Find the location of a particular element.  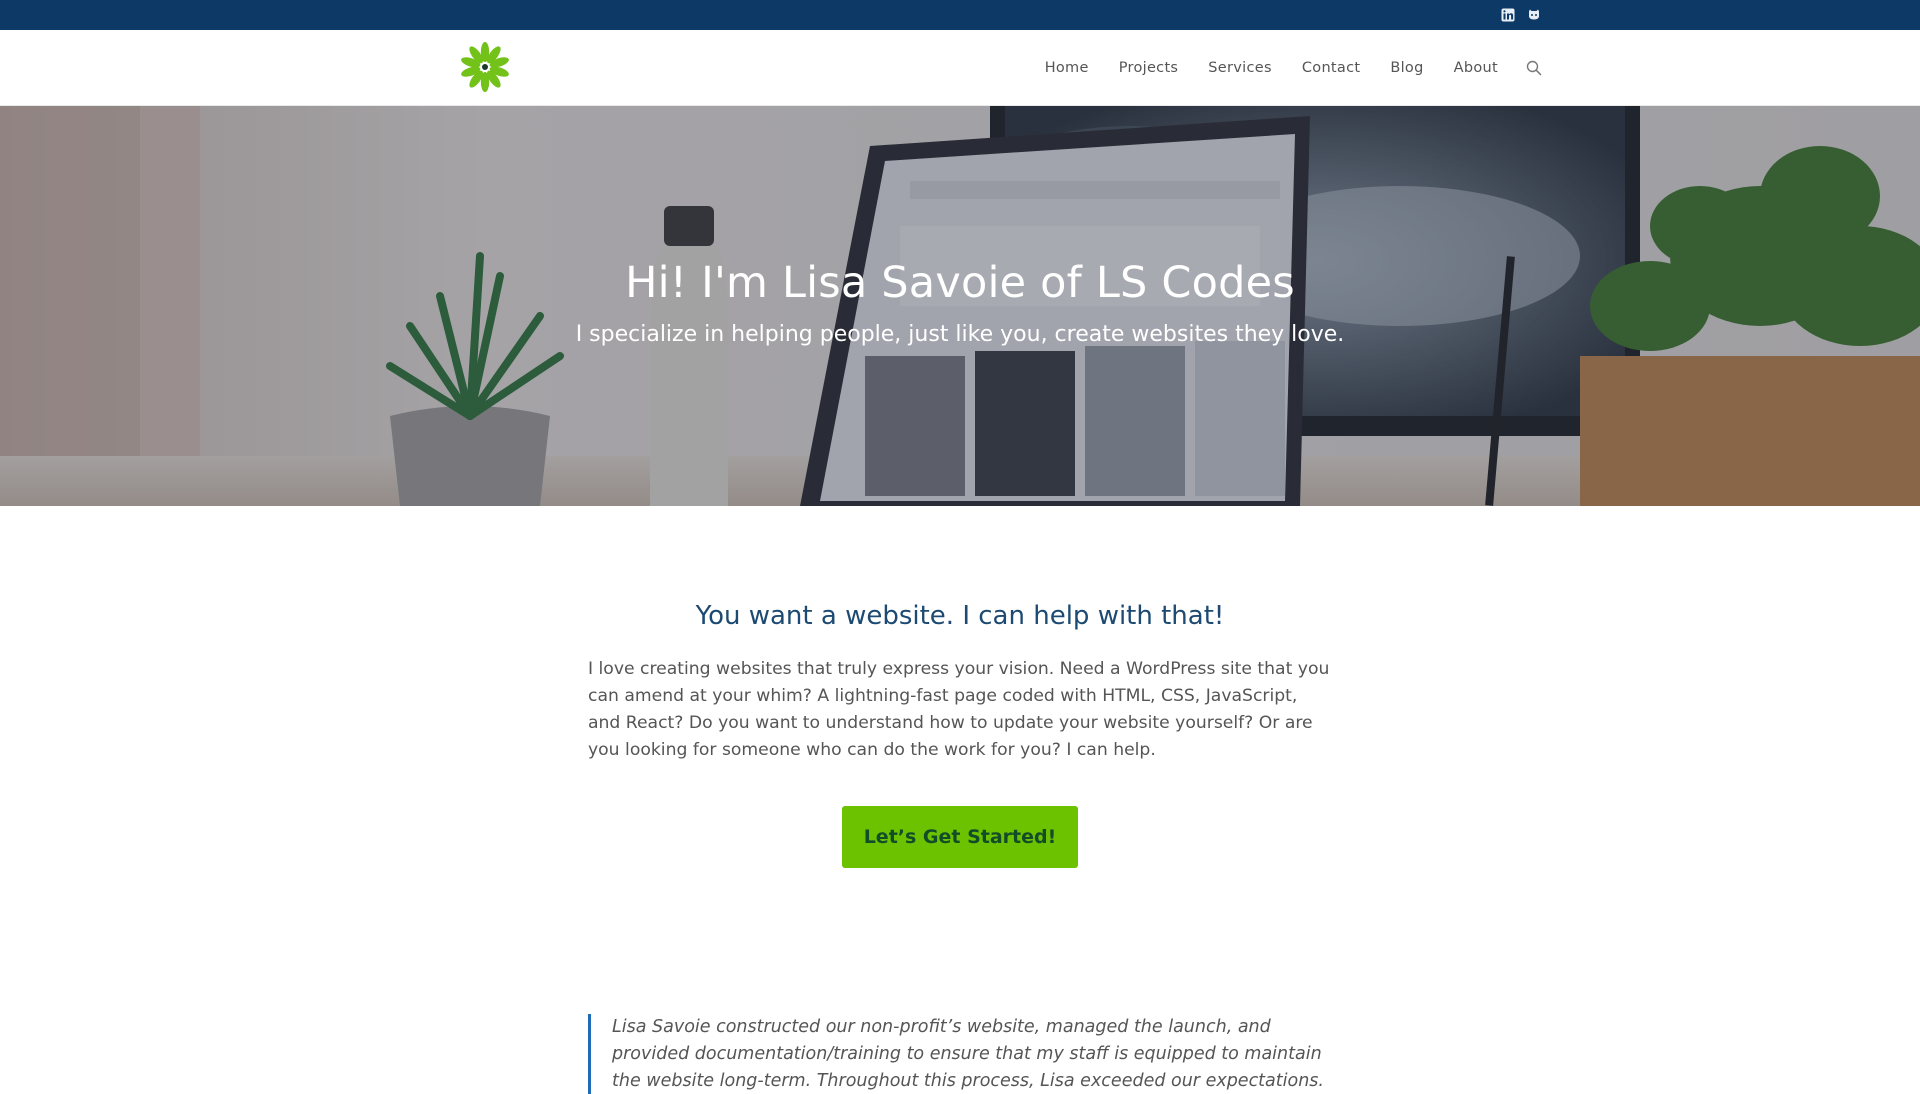

social-links is located at coordinates (1521, 15).